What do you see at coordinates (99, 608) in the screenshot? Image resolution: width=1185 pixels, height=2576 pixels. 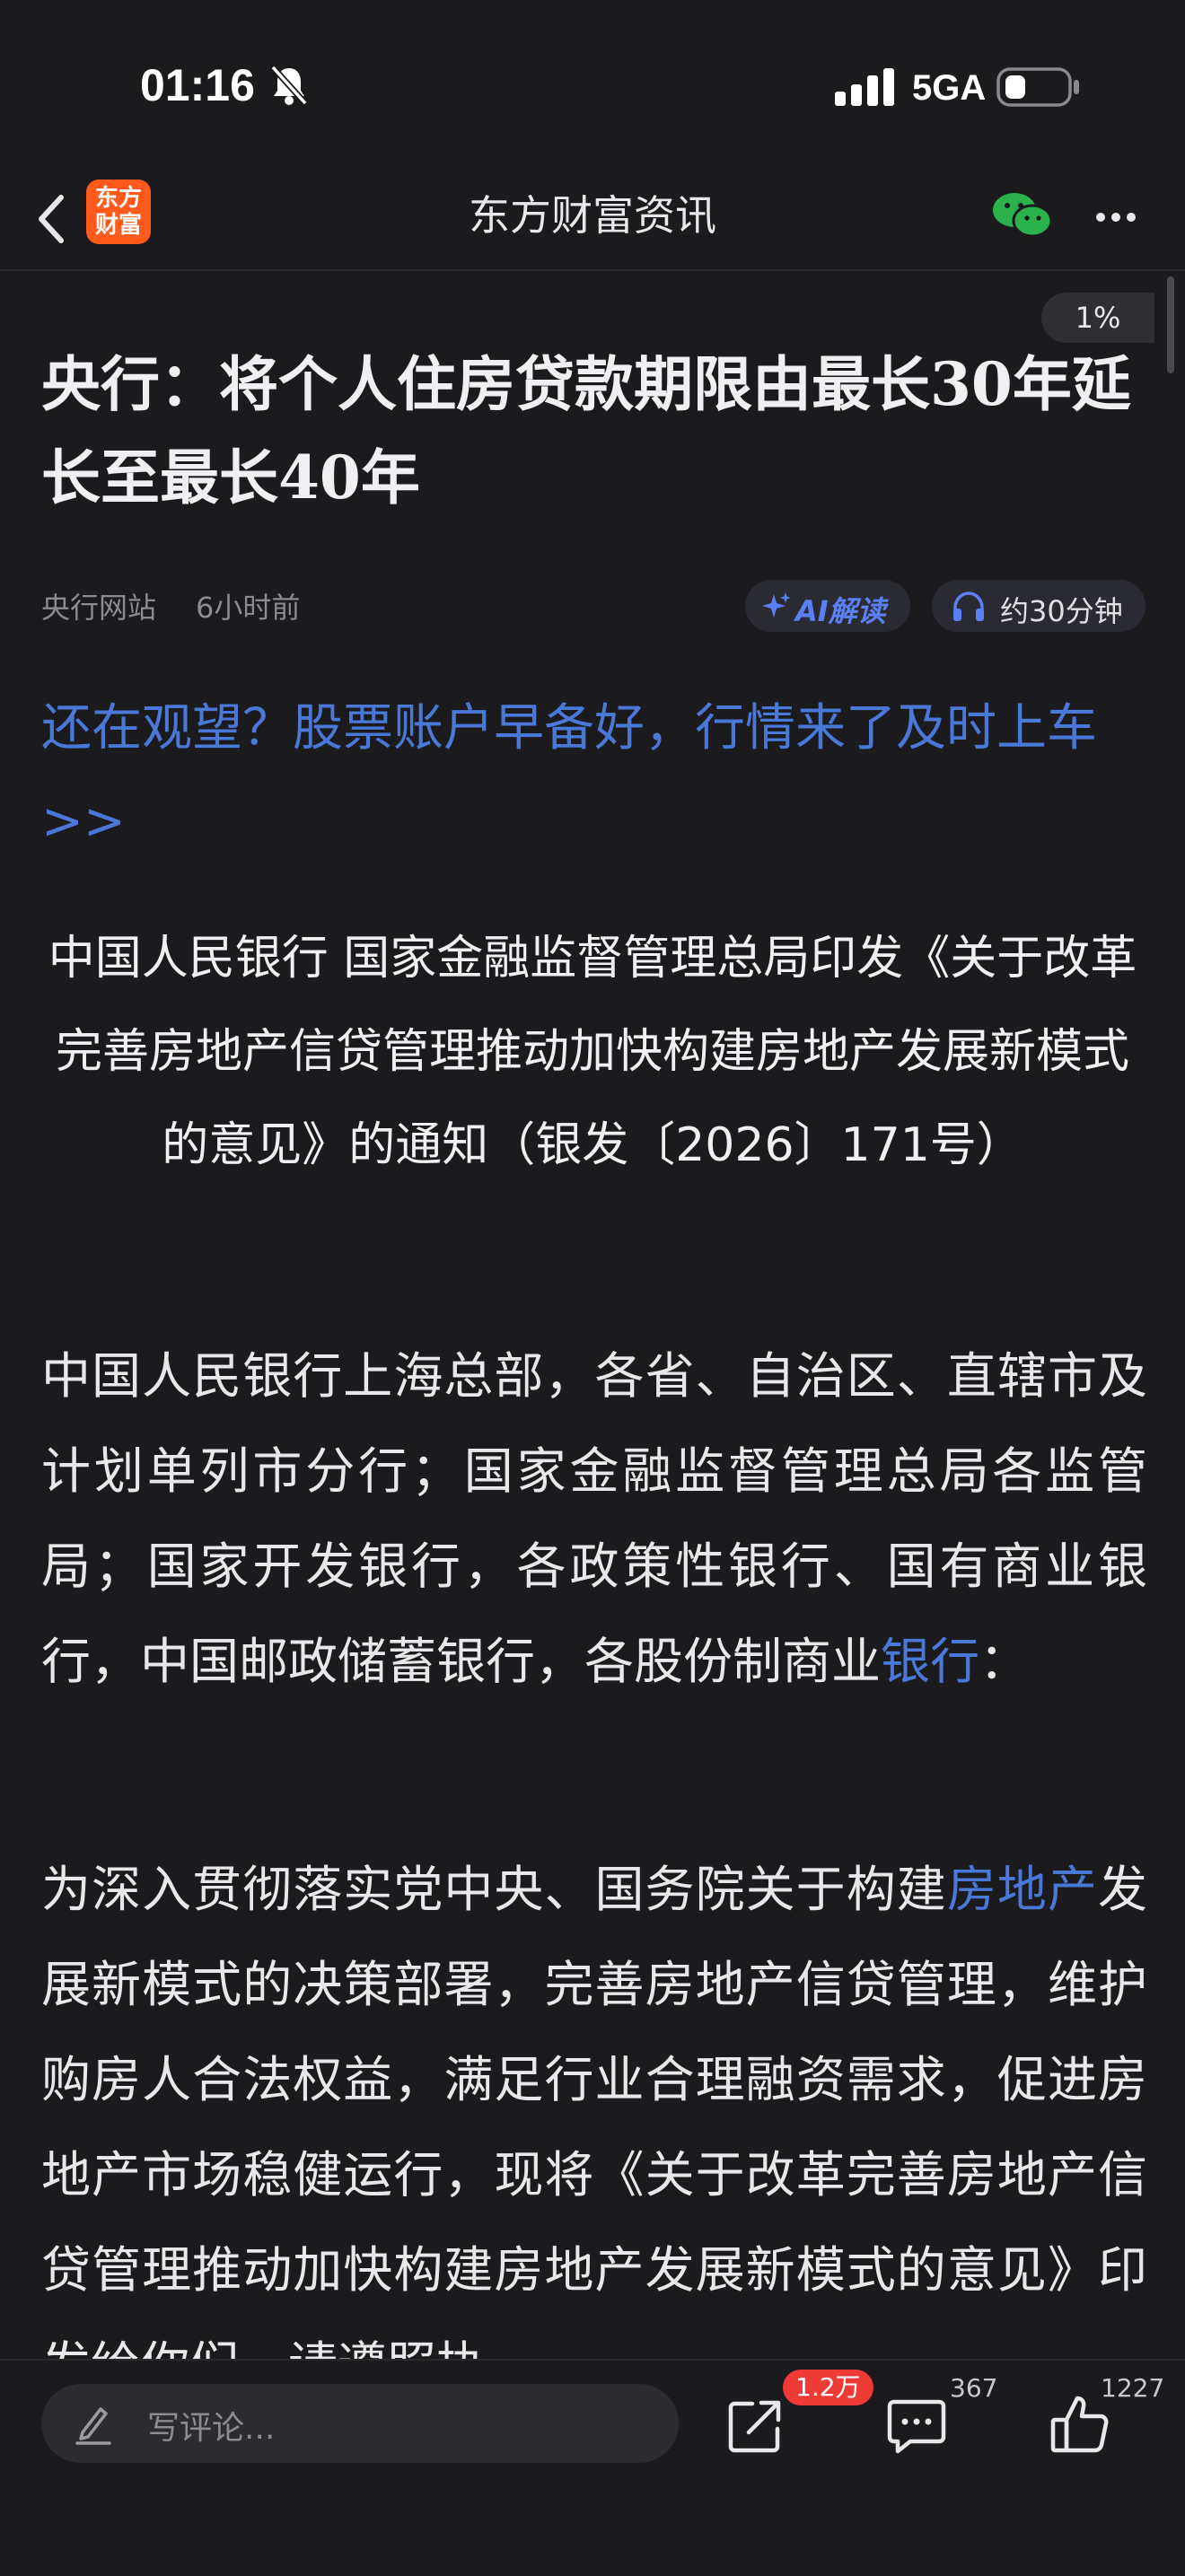 I see `article-source: 央行网站` at bounding box center [99, 608].